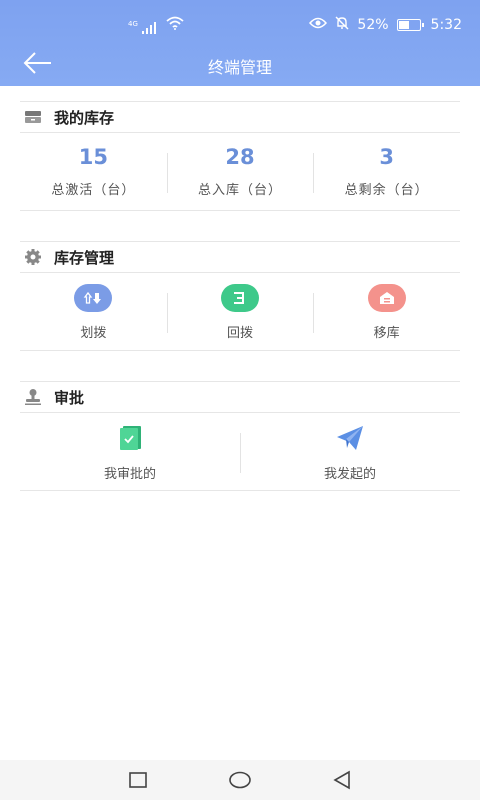 This screenshot has height=800, width=480. Describe the element at coordinates (342, 25) in the screenshot. I see `mute-bell-icon` at that location.